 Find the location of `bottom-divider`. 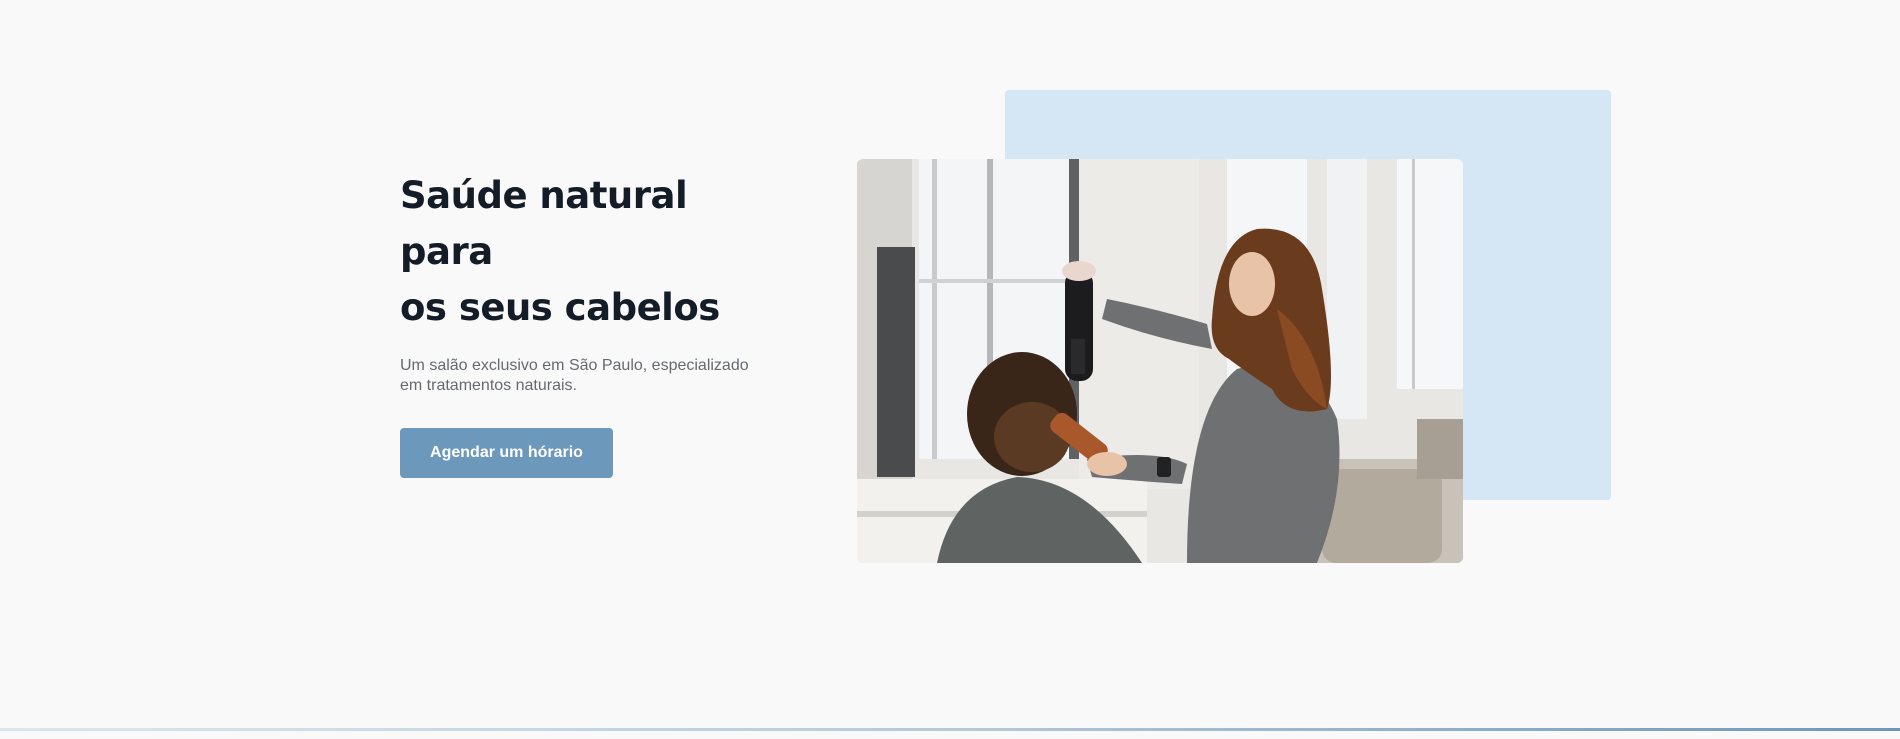

bottom-divider is located at coordinates (950, 729).